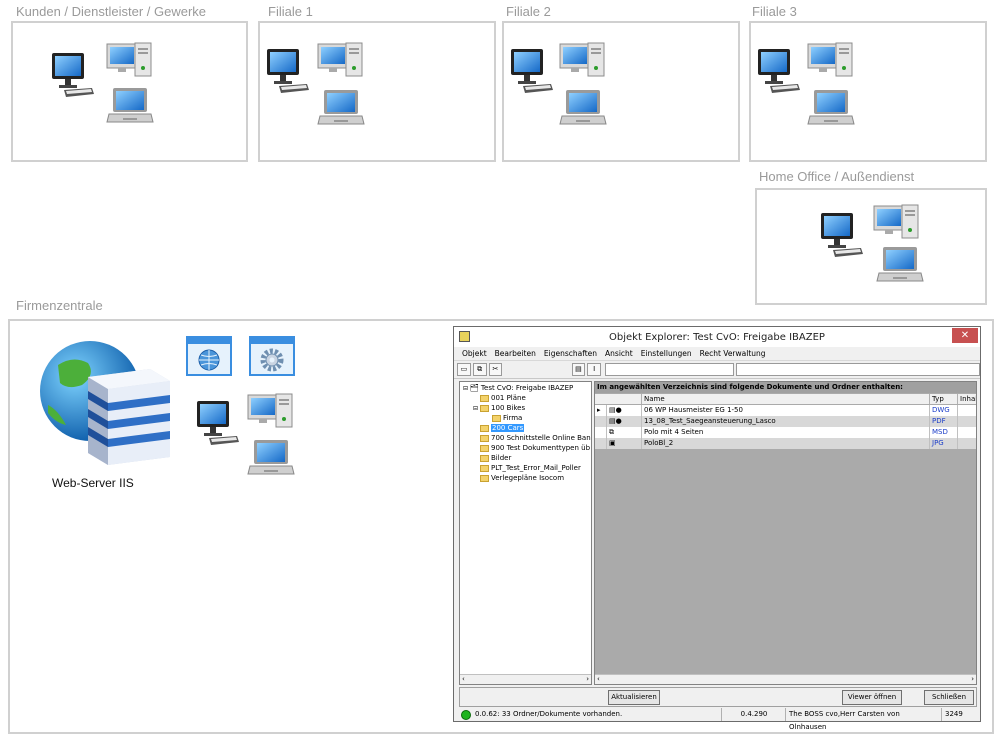 The image size is (1000, 750). I want to click on search-input, so click(669, 369).